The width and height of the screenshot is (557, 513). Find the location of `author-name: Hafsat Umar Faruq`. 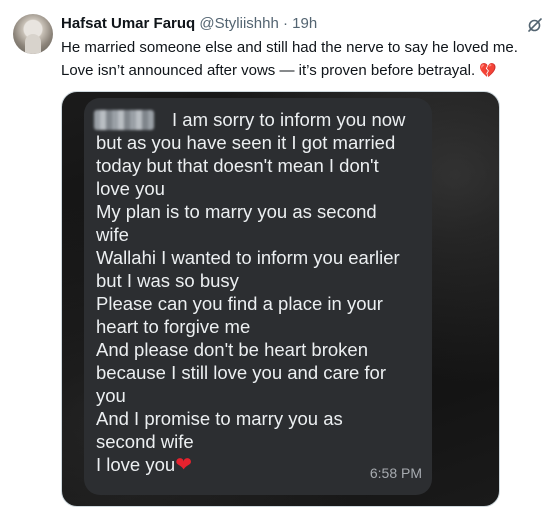

author-name: Hafsat Umar Faruq is located at coordinates (128, 23).